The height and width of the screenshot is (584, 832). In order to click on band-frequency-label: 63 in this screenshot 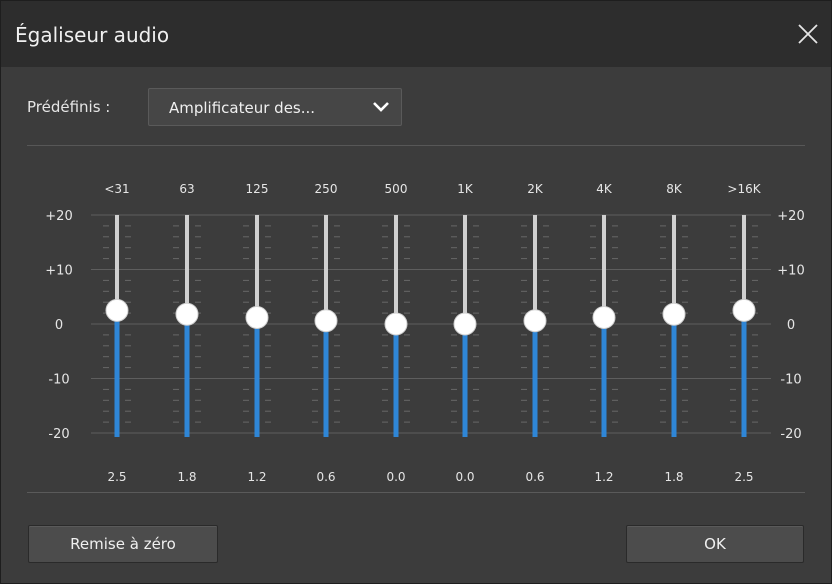, I will do `click(186, 189)`.